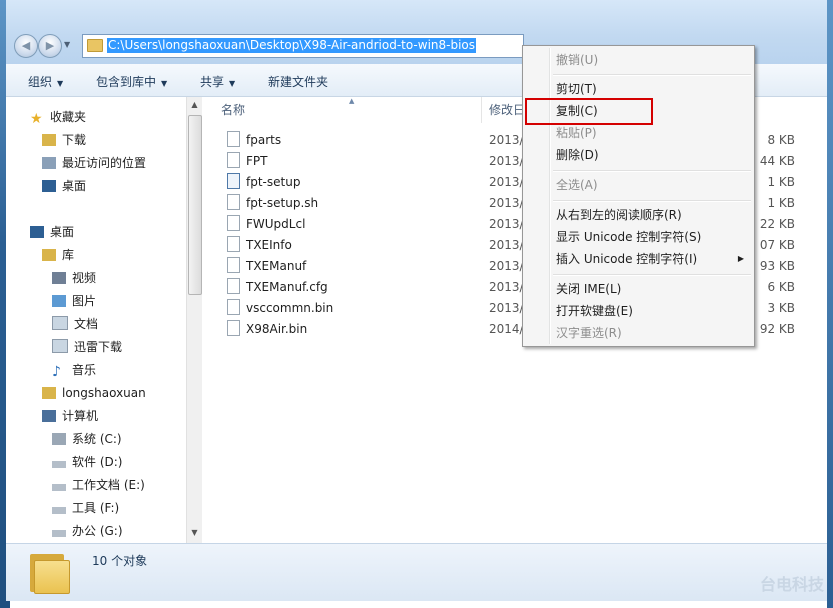 The height and width of the screenshot is (608, 833). I want to click on file-row: TXEInfo, so click(259, 245).